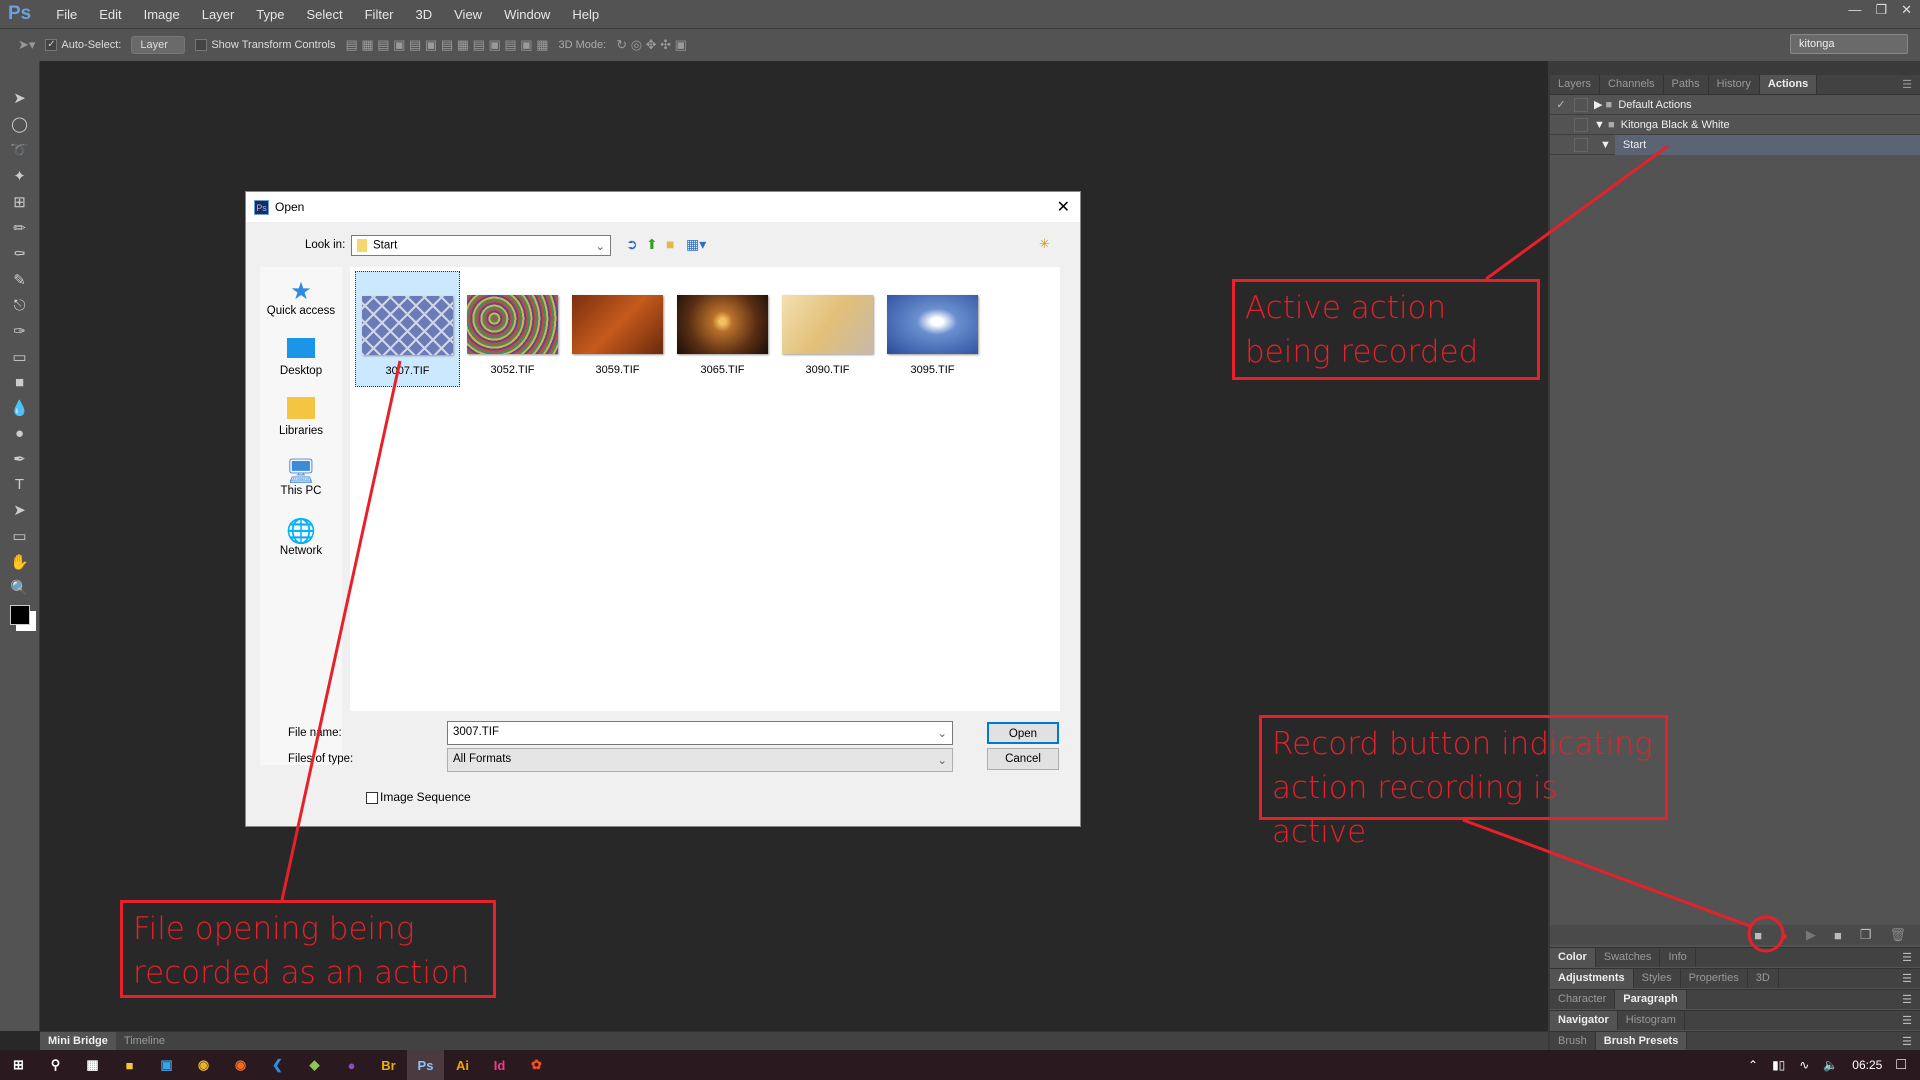 The height and width of the screenshot is (1080, 1920). Describe the element at coordinates (55, 1065) in the screenshot. I see `search-icon: ⚲` at that location.